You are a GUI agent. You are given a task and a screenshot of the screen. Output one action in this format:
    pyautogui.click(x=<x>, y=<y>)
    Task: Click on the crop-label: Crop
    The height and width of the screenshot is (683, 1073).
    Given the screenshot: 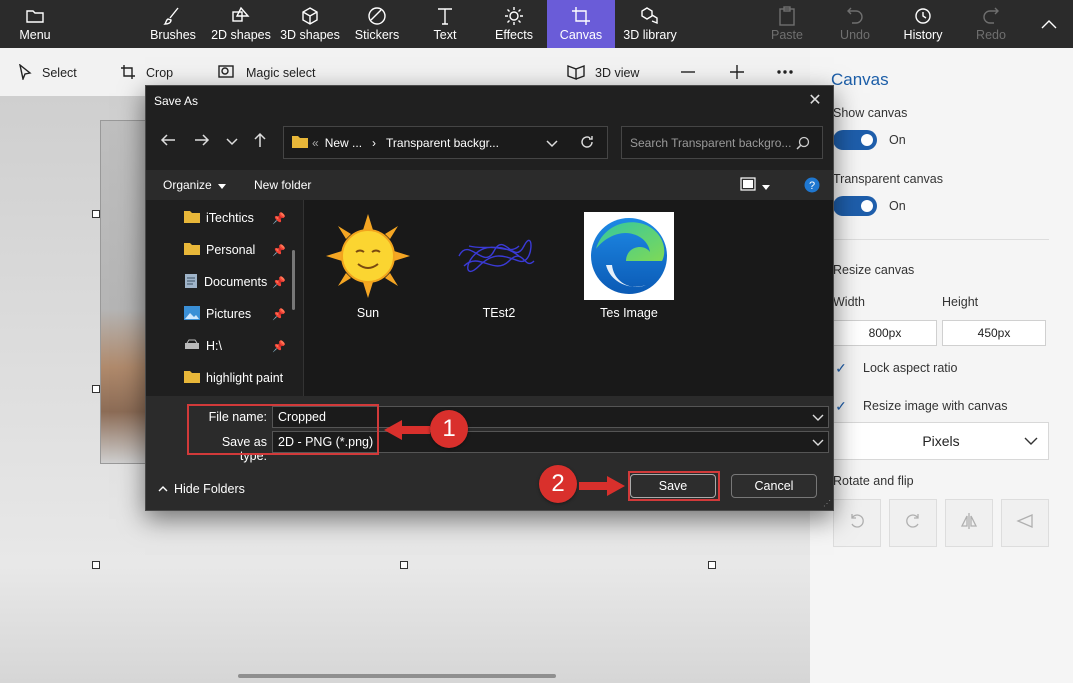 What is the action you would take?
    pyautogui.click(x=160, y=73)
    